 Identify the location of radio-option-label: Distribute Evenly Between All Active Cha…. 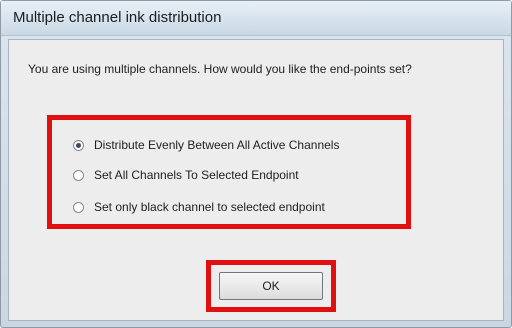
(217, 145).